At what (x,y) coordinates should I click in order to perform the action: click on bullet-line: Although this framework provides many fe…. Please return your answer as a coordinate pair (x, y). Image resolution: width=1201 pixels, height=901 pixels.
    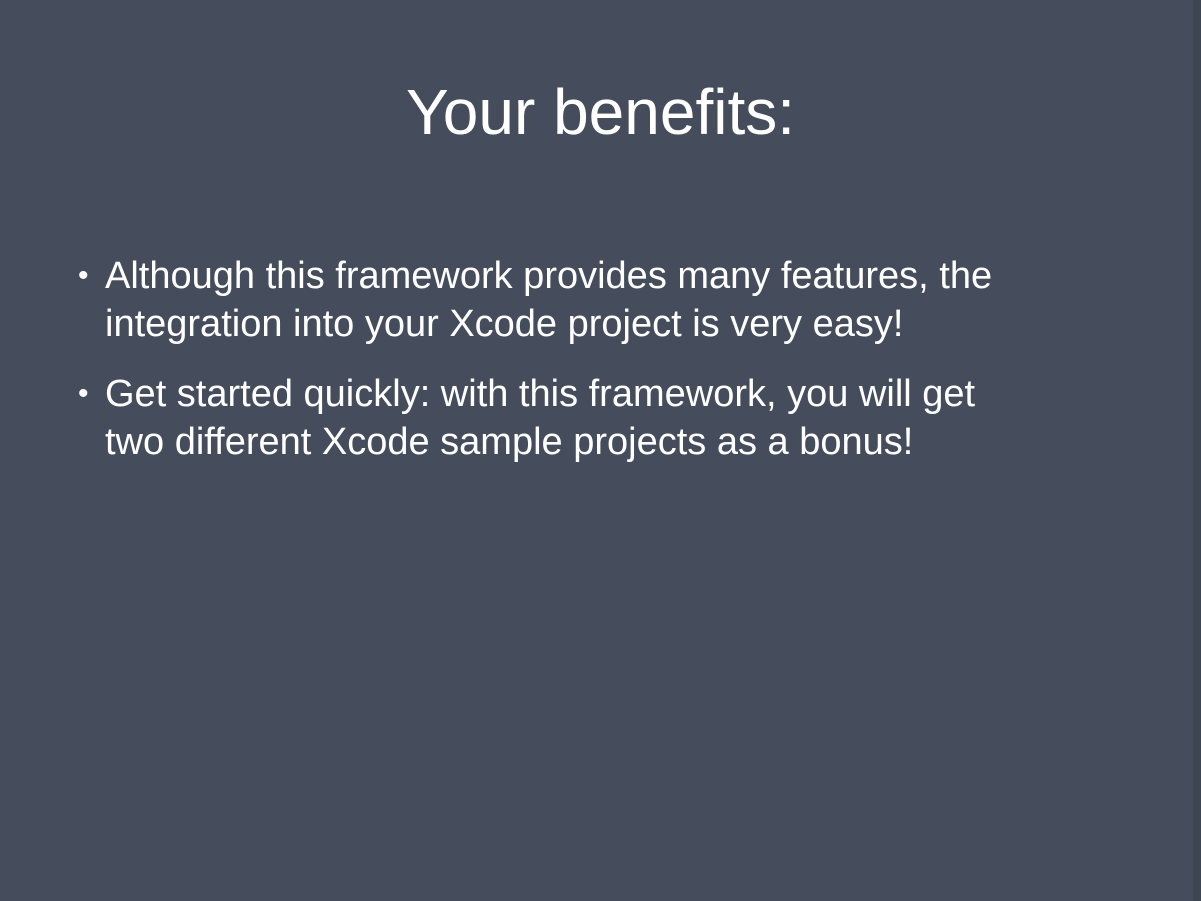
    Looking at the image, I should click on (549, 276).